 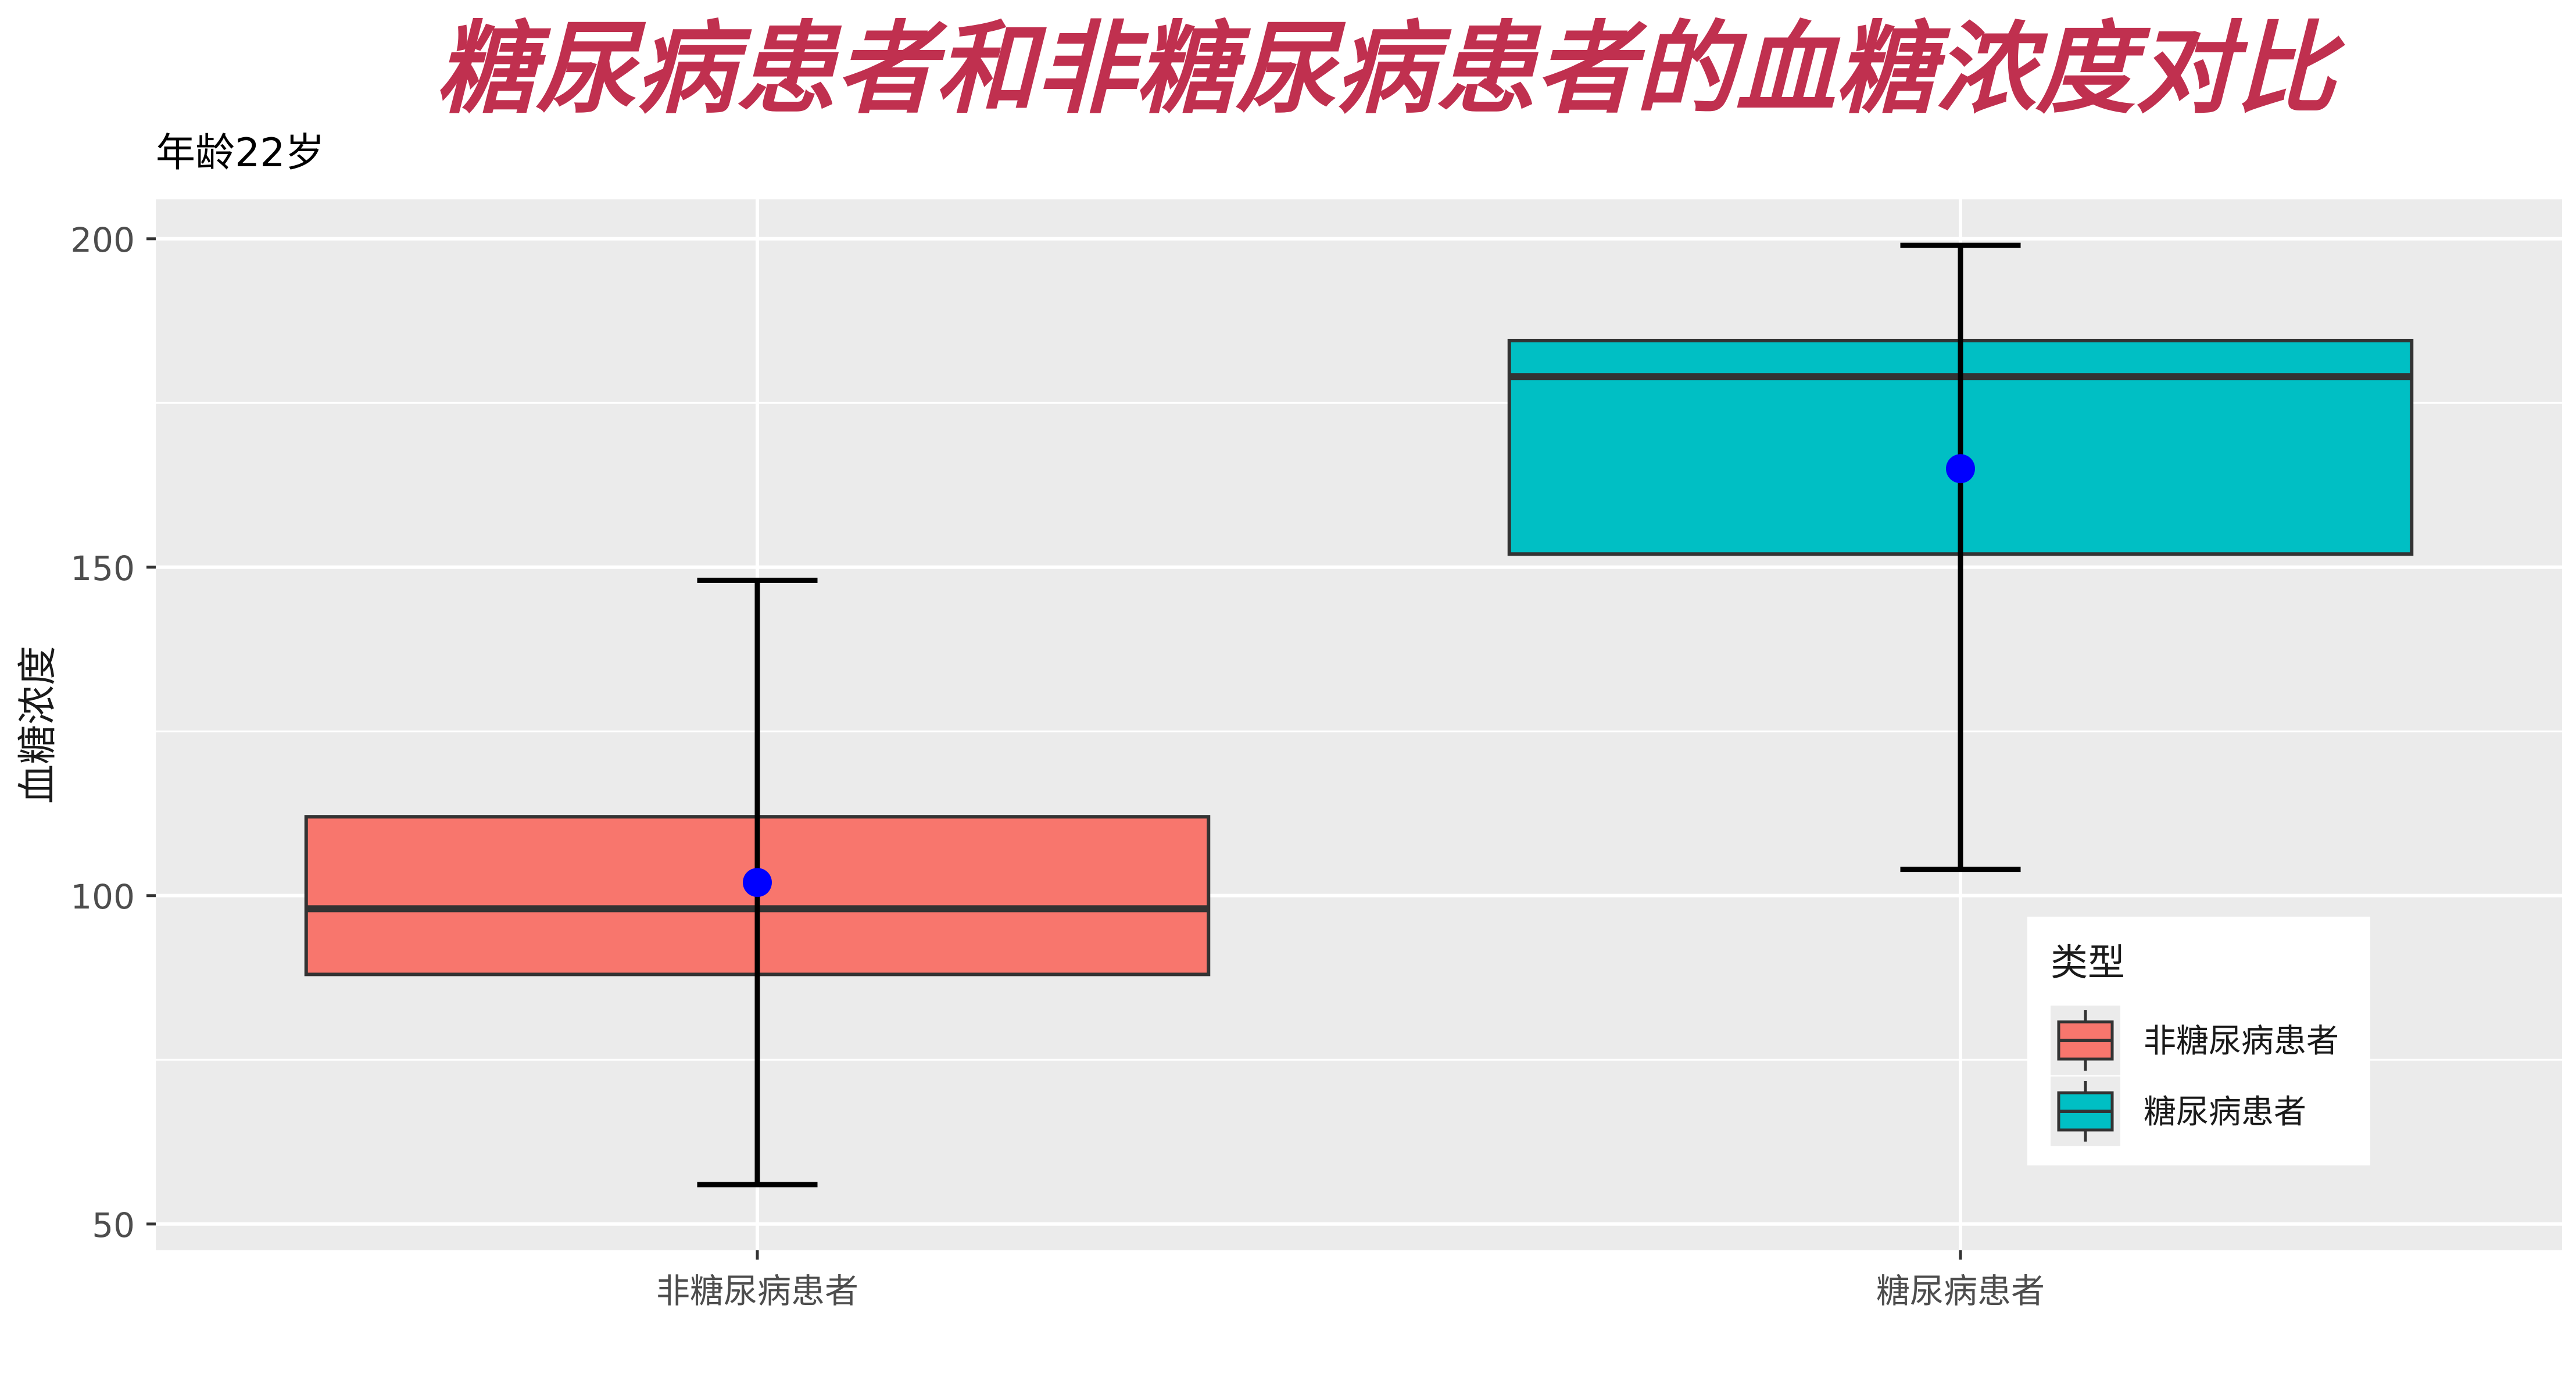 I want to click on y-tick-label: 100, so click(x=103, y=897).